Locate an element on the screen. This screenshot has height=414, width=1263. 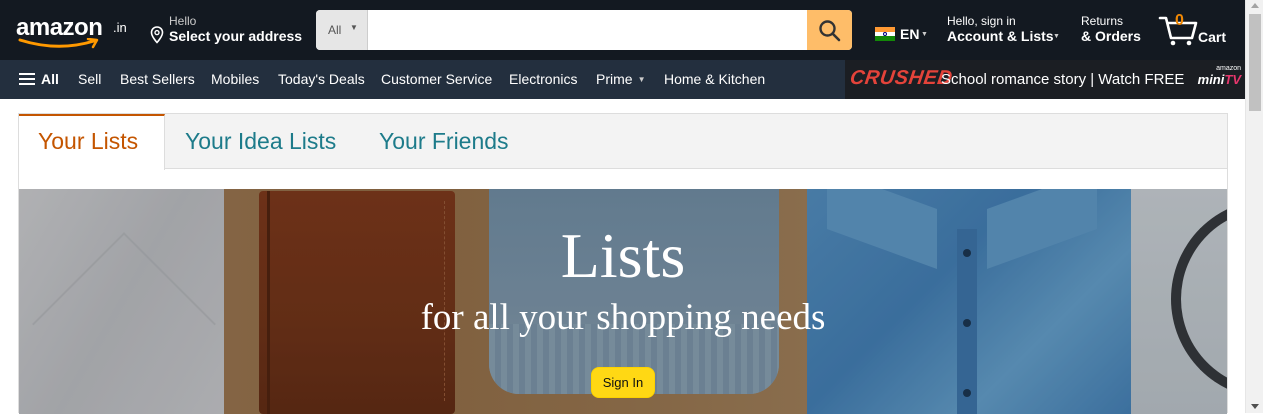
hero-title: Lists is located at coordinates (623, 255).